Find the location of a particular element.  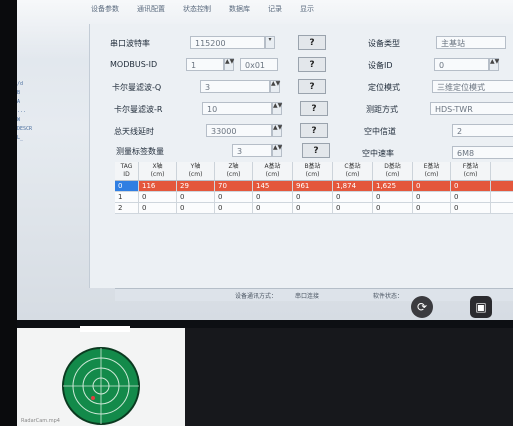

device-type-select: 主基站 is located at coordinates (471, 42).